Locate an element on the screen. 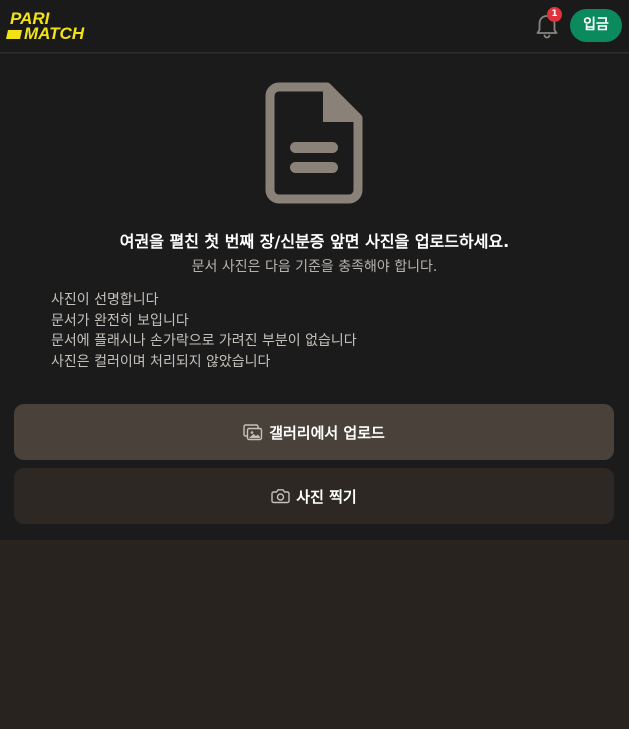 The image size is (629, 729). gallery-icon is located at coordinates (253, 431).